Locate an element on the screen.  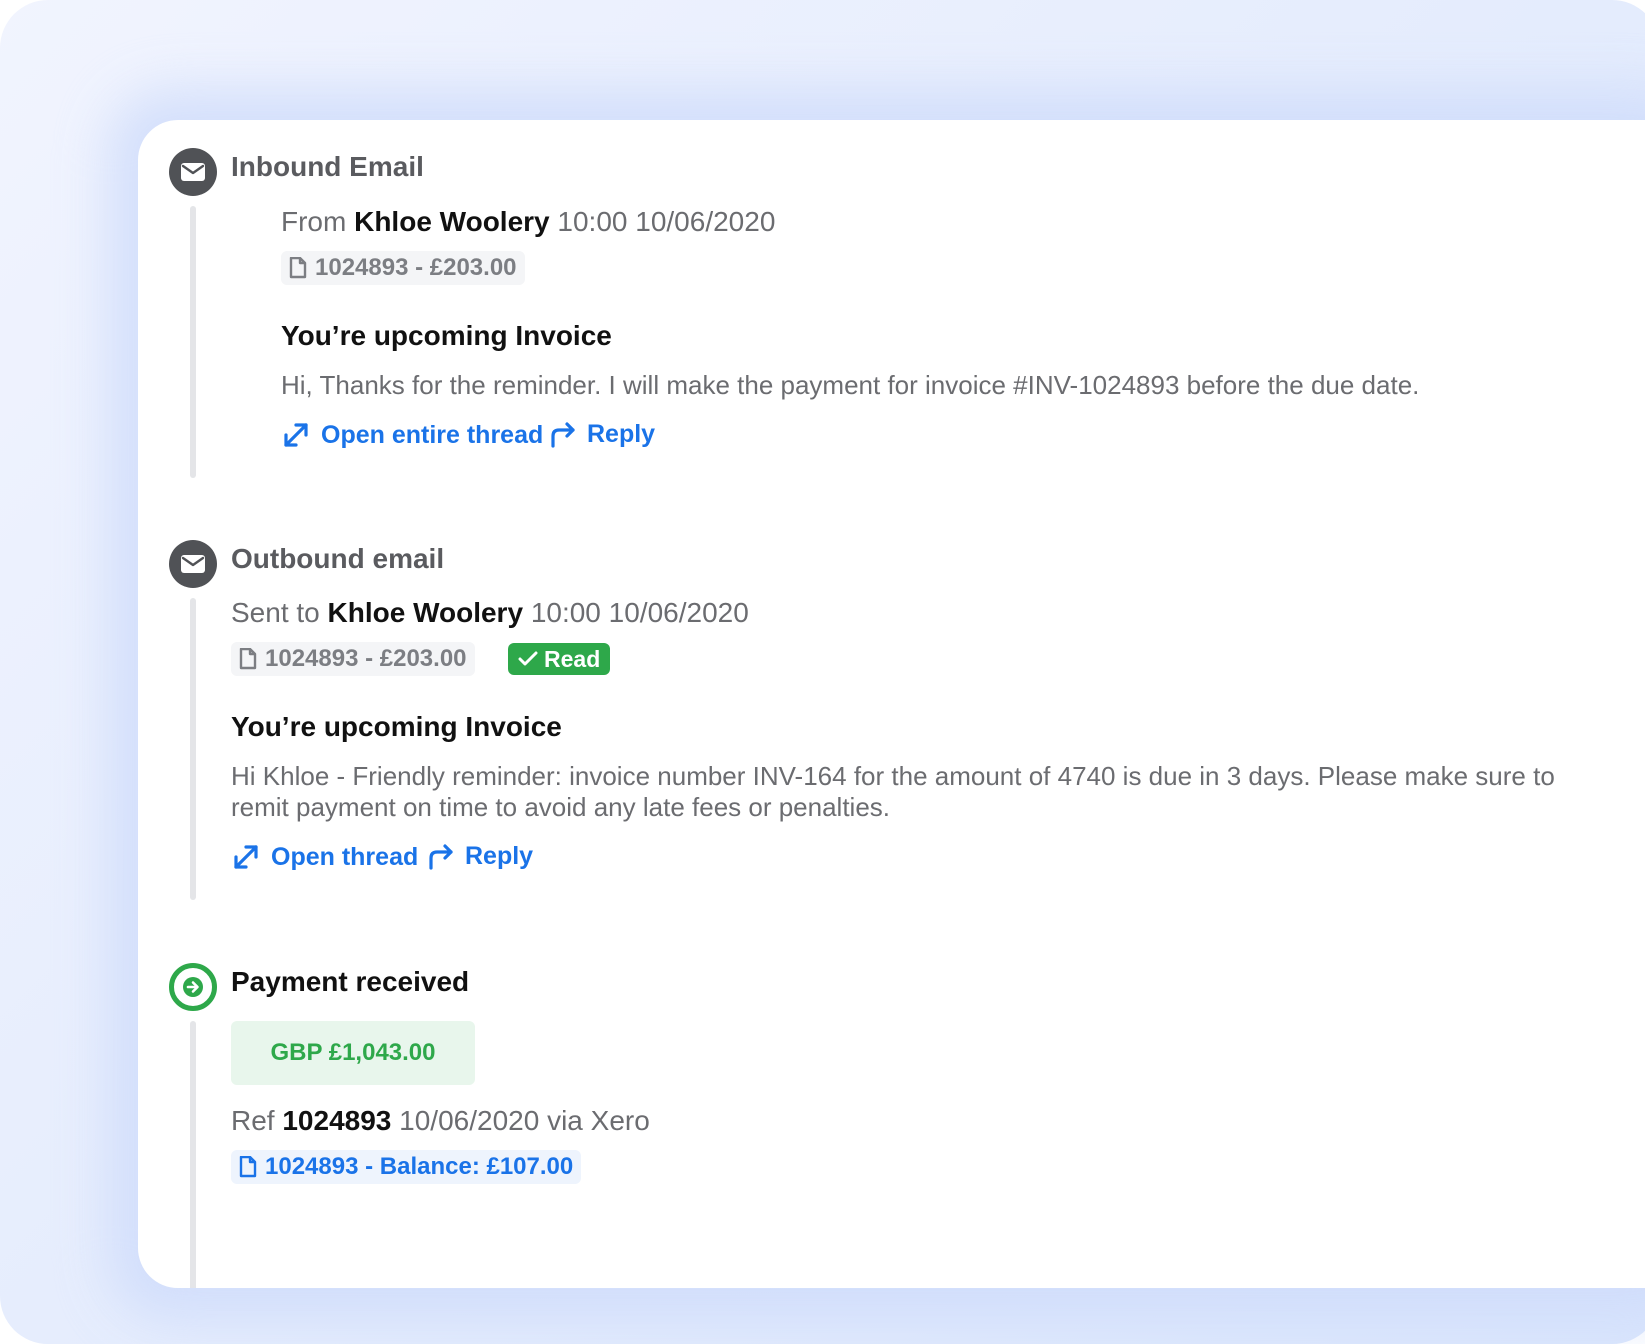
ref-details: 10/06/2020 via Xero is located at coordinates (524, 1120).